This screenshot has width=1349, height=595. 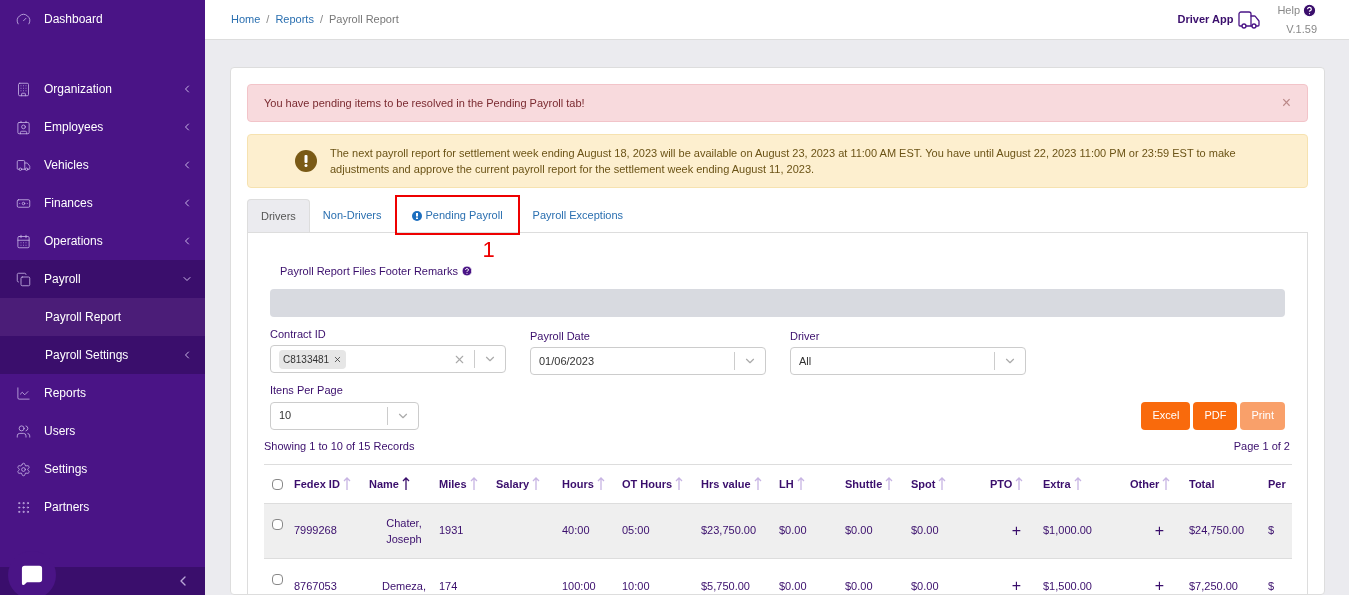 I want to click on contact-card-icon, so click(x=23, y=127).